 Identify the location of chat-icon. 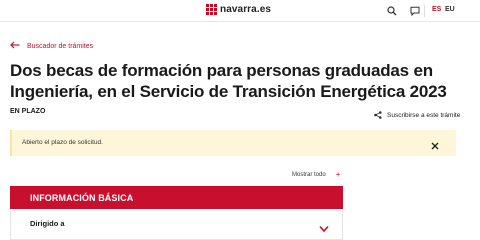
(415, 11).